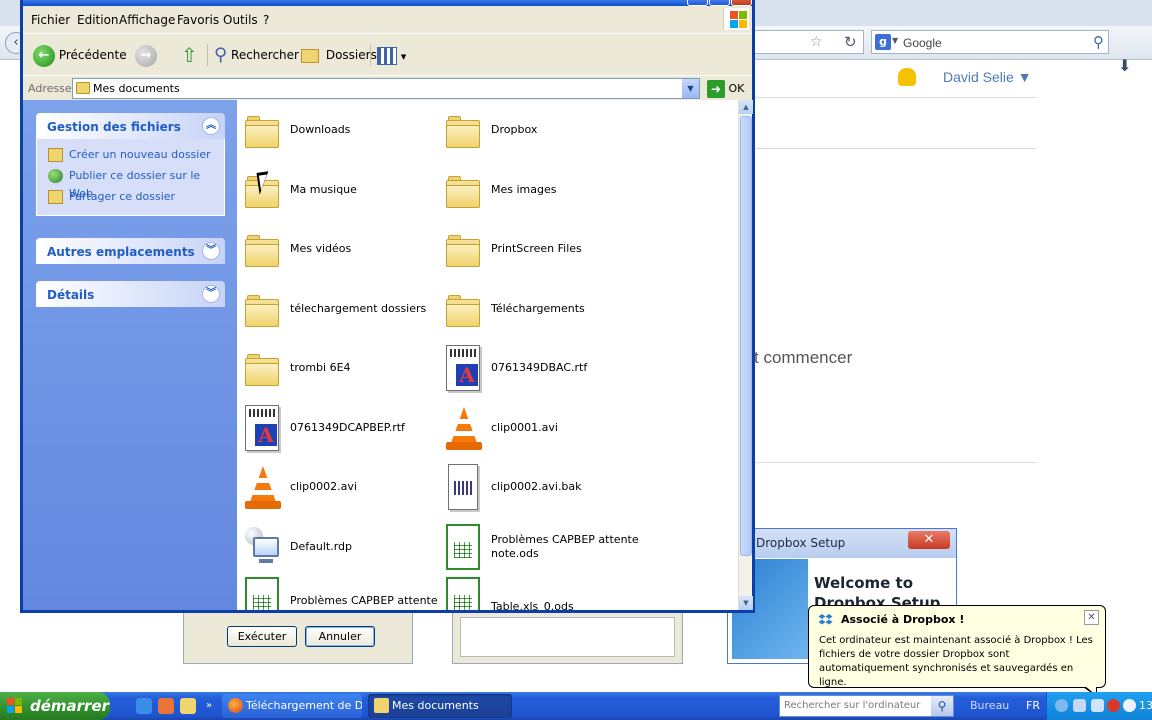 This screenshot has width=1152, height=720. What do you see at coordinates (55, 706) in the screenshot?
I see `start-button: démarrer` at bounding box center [55, 706].